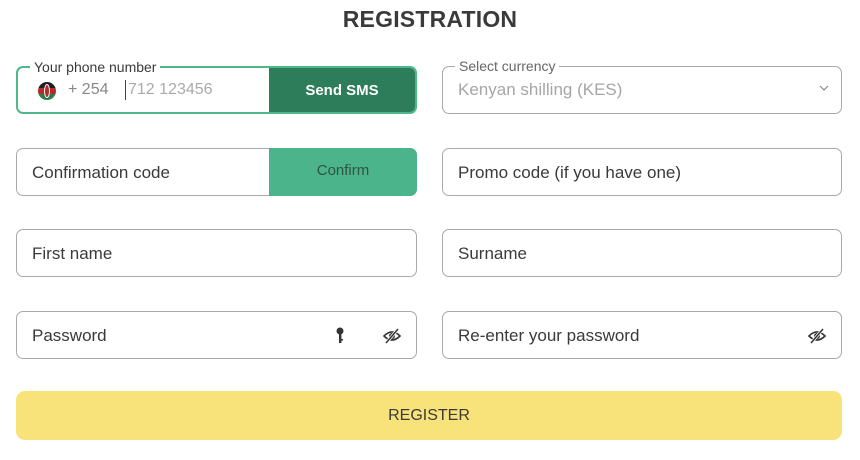 This screenshot has width=860, height=460. I want to click on kenya-flag-icon, so click(47, 91).